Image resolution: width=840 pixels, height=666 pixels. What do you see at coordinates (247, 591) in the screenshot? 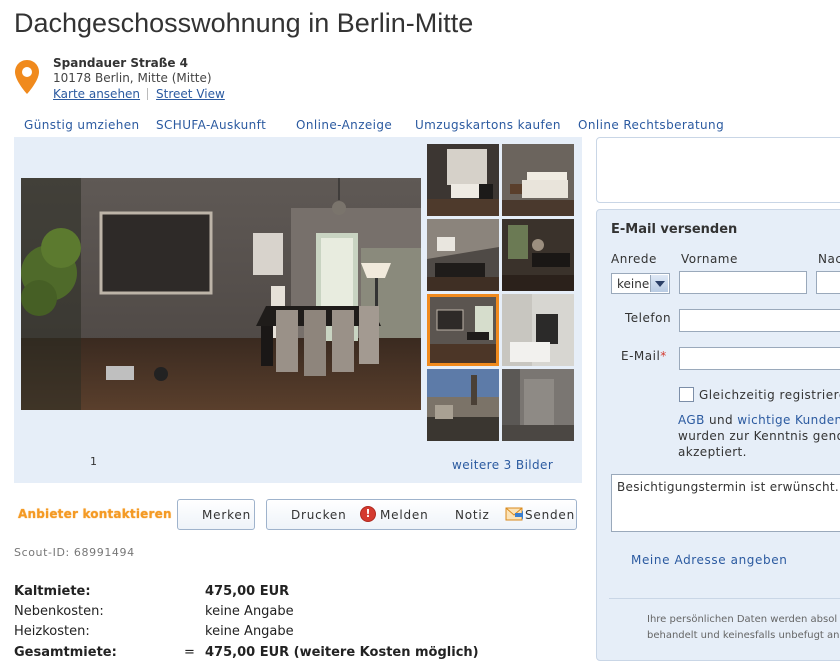
I see `cost-value: 475,00 EUR` at bounding box center [247, 591].